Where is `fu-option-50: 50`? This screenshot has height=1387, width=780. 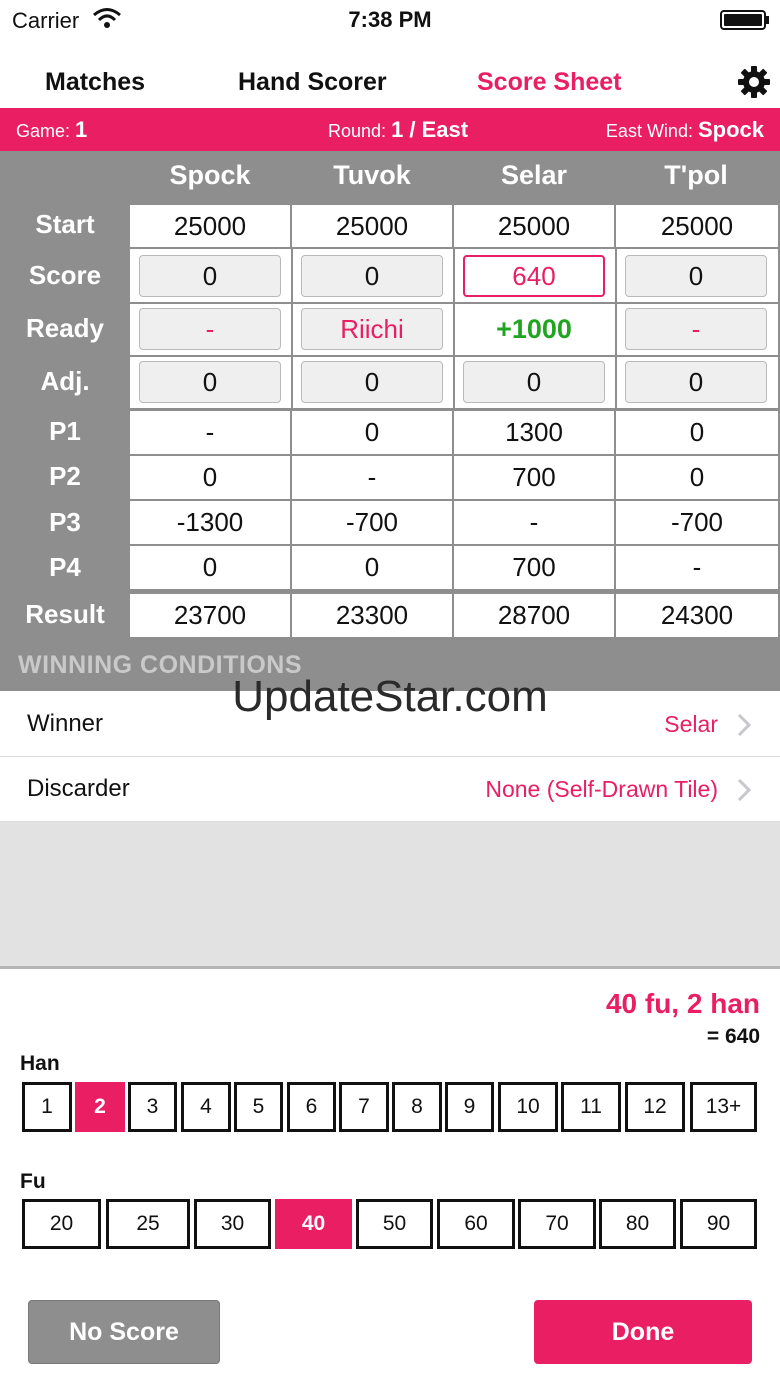
fu-option-50: 50 is located at coordinates (394, 1224).